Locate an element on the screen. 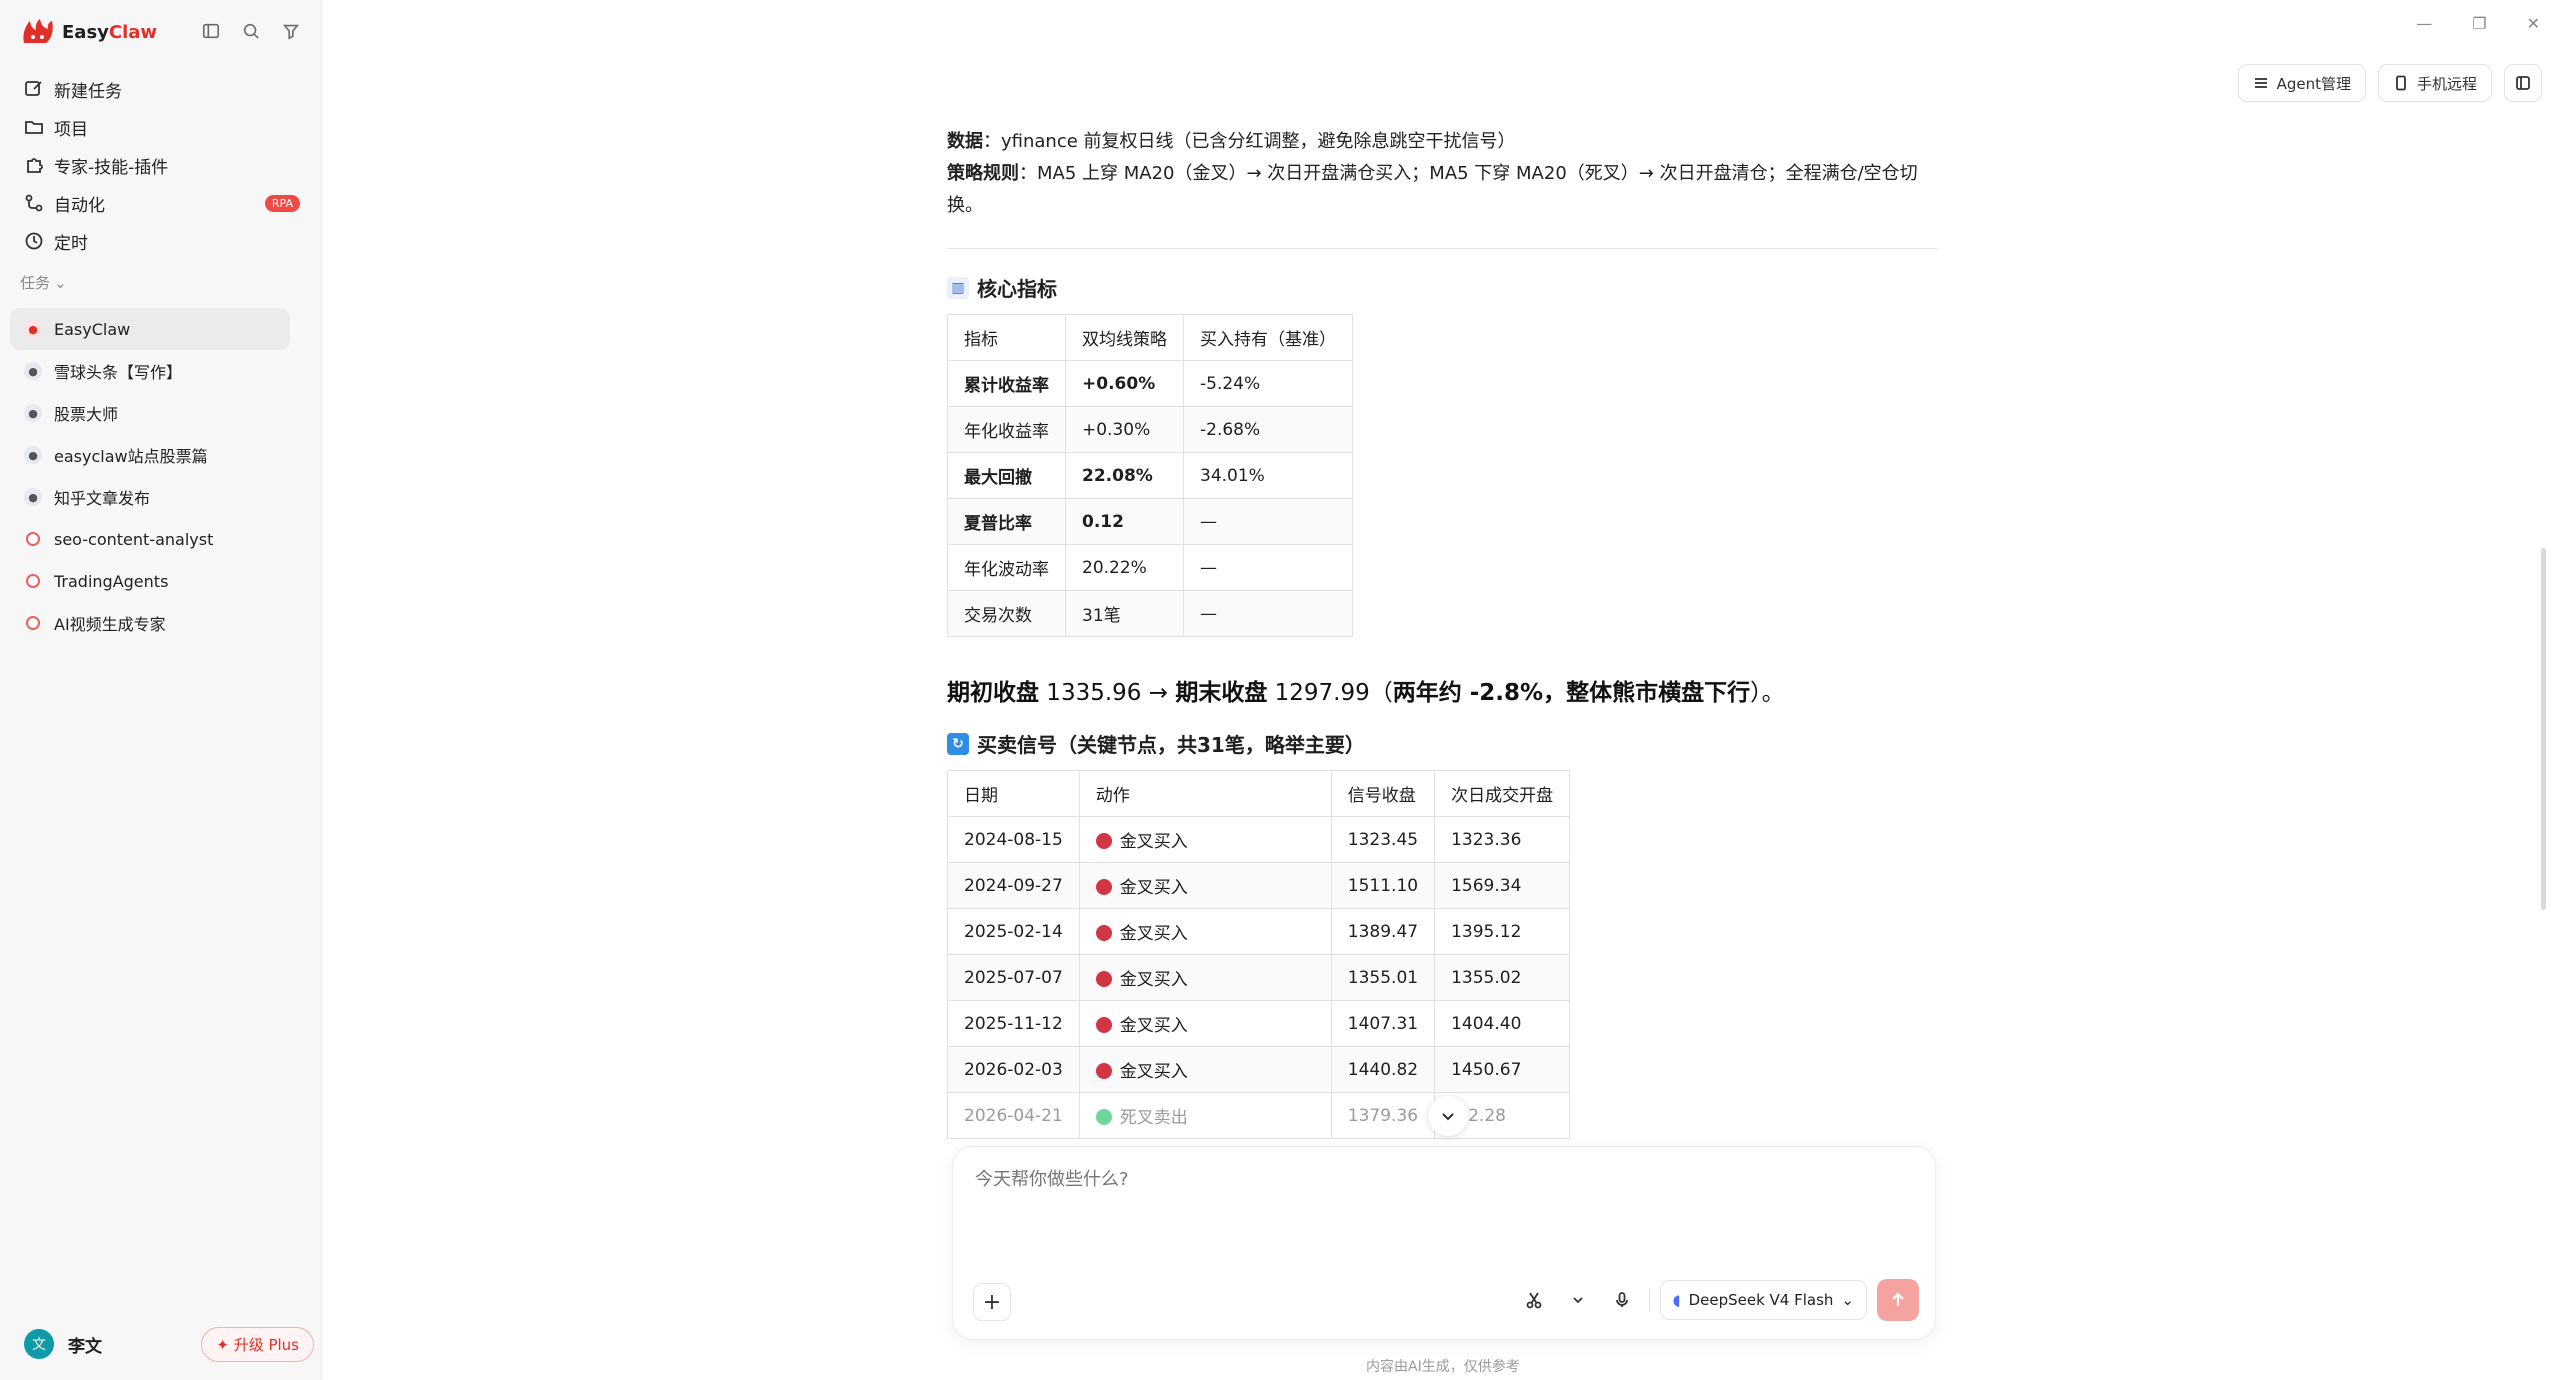  upgrade-button: ✦ 升级 Plus is located at coordinates (257, 1344).